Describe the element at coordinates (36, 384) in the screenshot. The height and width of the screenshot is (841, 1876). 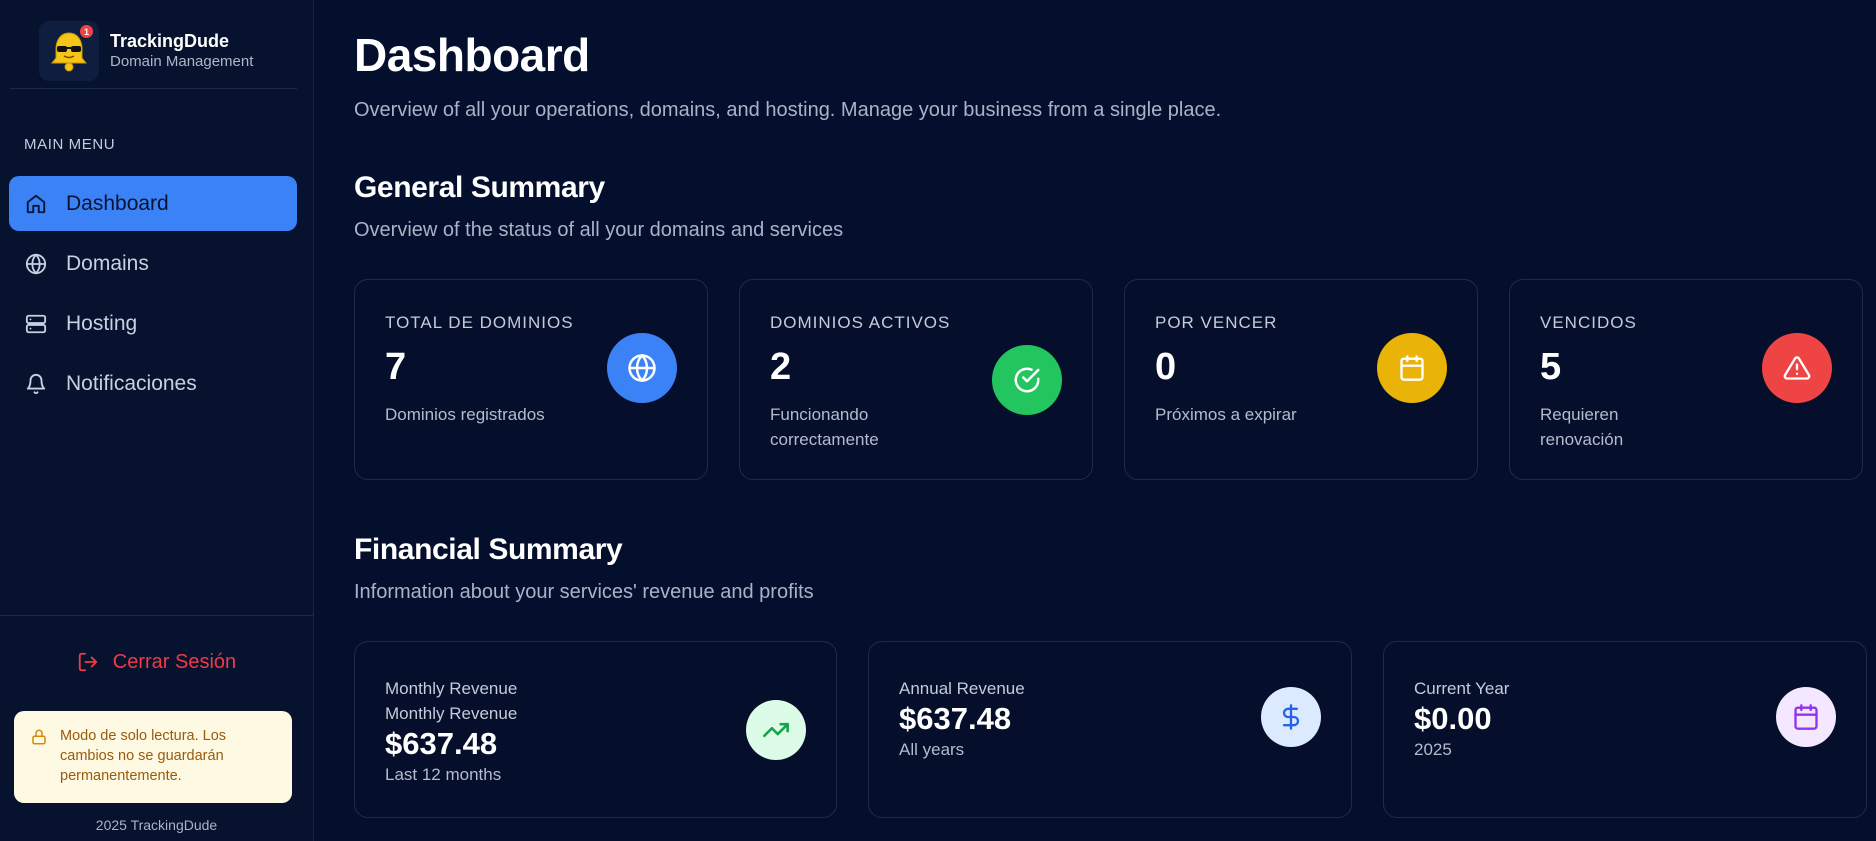
I see `bell-icon` at that location.